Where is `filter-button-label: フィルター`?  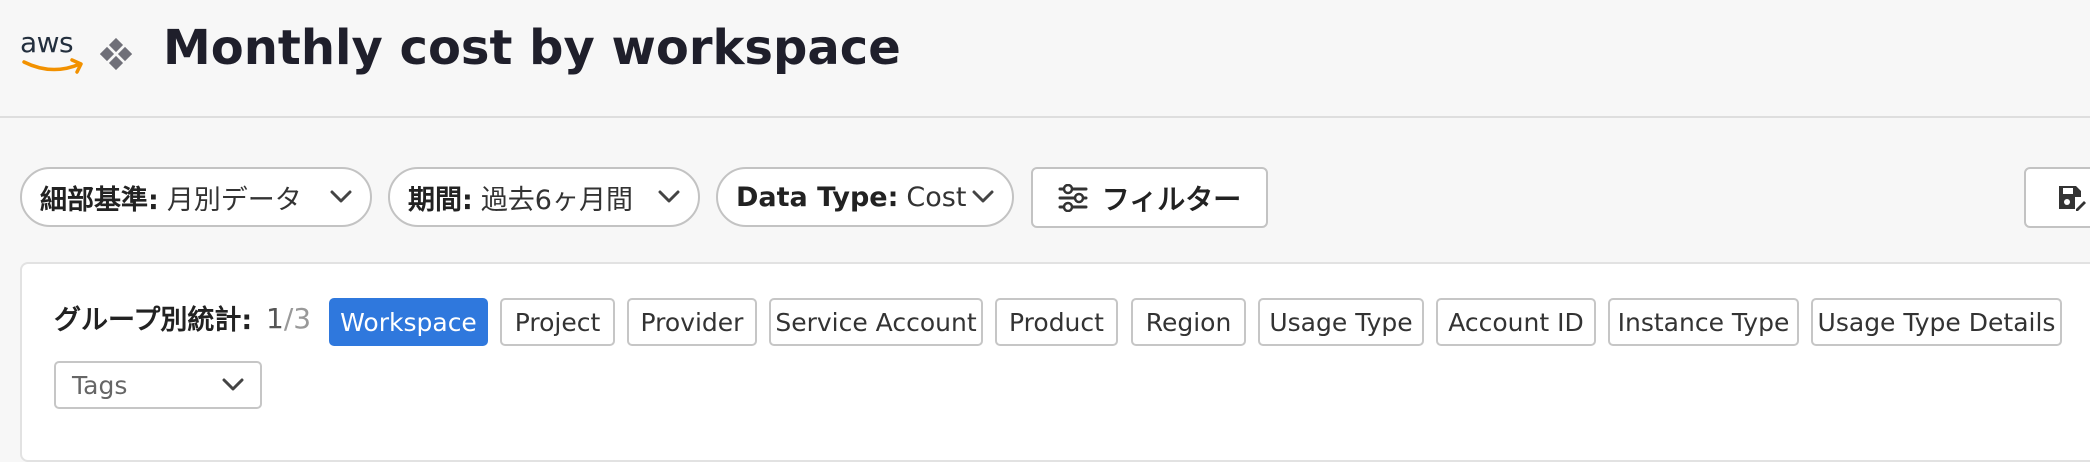
filter-button-label: フィルター is located at coordinates (1171, 199).